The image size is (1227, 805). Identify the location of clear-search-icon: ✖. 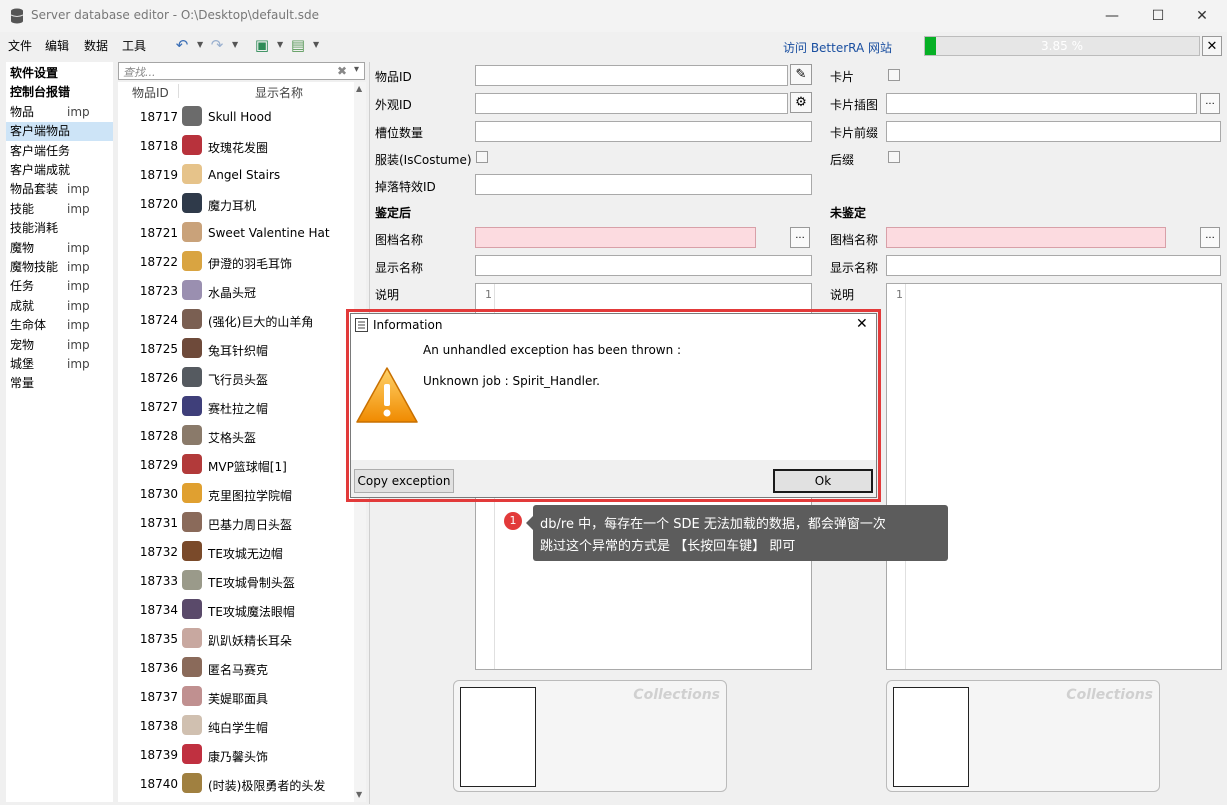
(342, 71).